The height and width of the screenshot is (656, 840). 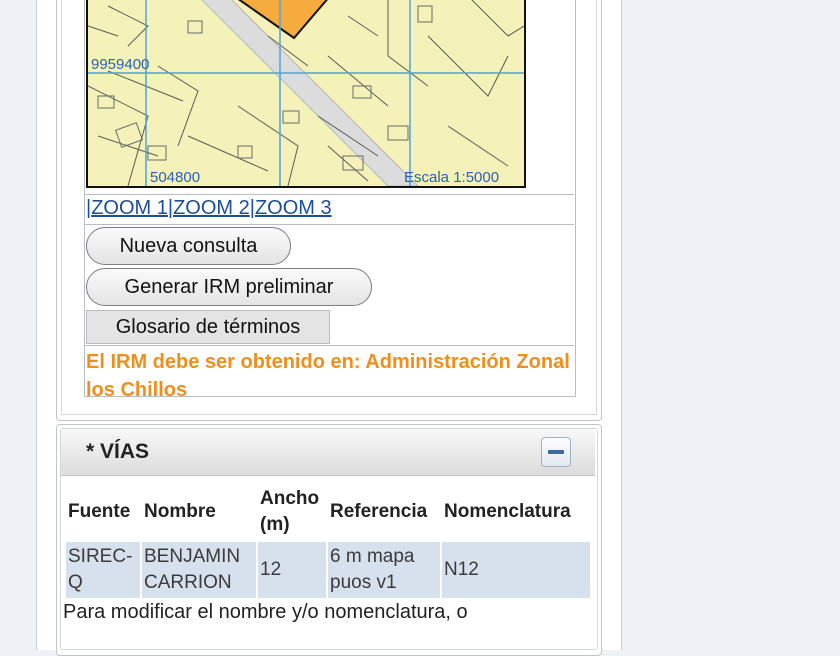 I want to click on minus-icon, so click(x=556, y=452).